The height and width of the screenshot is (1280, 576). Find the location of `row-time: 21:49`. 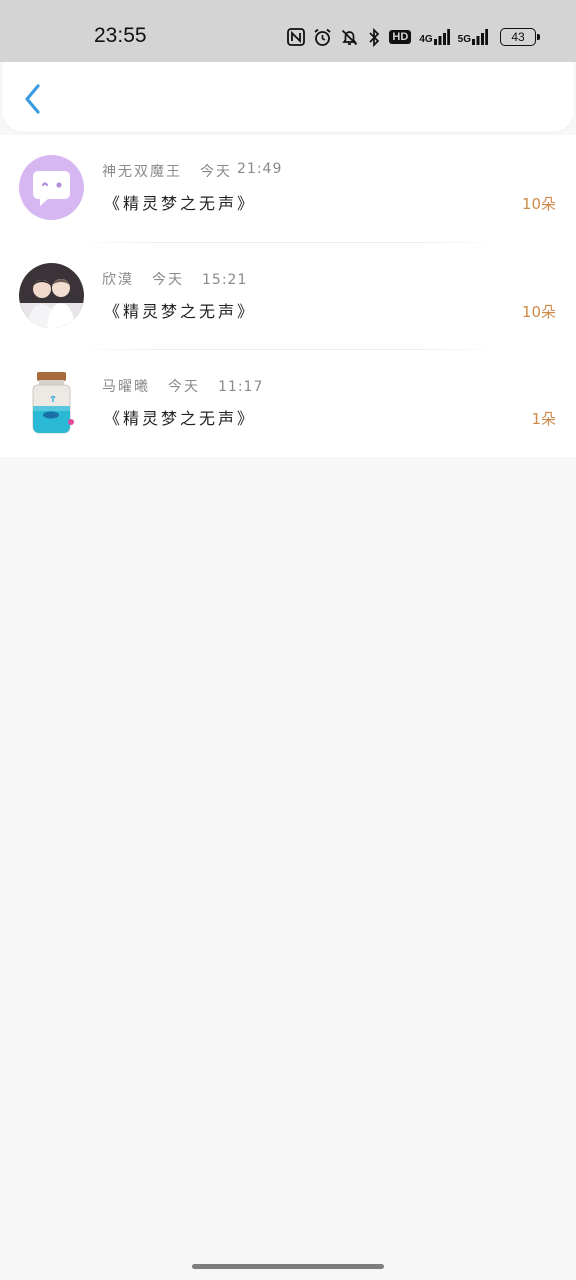

row-time: 21:49 is located at coordinates (259, 169).